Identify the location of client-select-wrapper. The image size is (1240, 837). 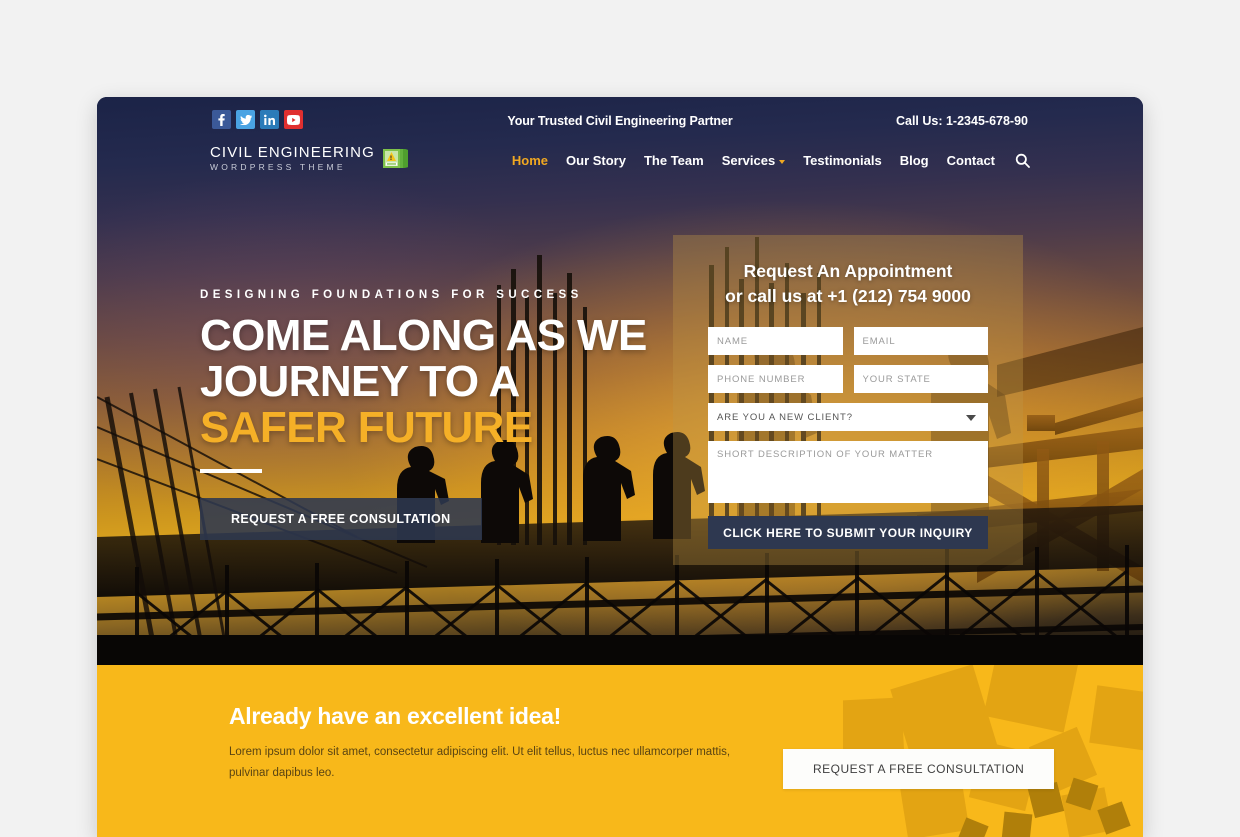
(848, 417).